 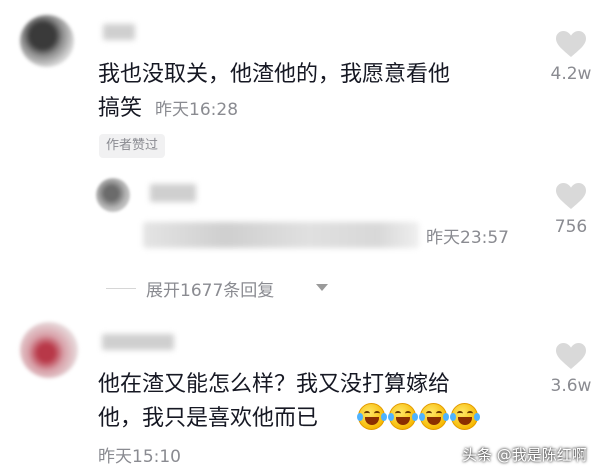 What do you see at coordinates (571, 386) in the screenshot?
I see `like-count: 3.6w` at bounding box center [571, 386].